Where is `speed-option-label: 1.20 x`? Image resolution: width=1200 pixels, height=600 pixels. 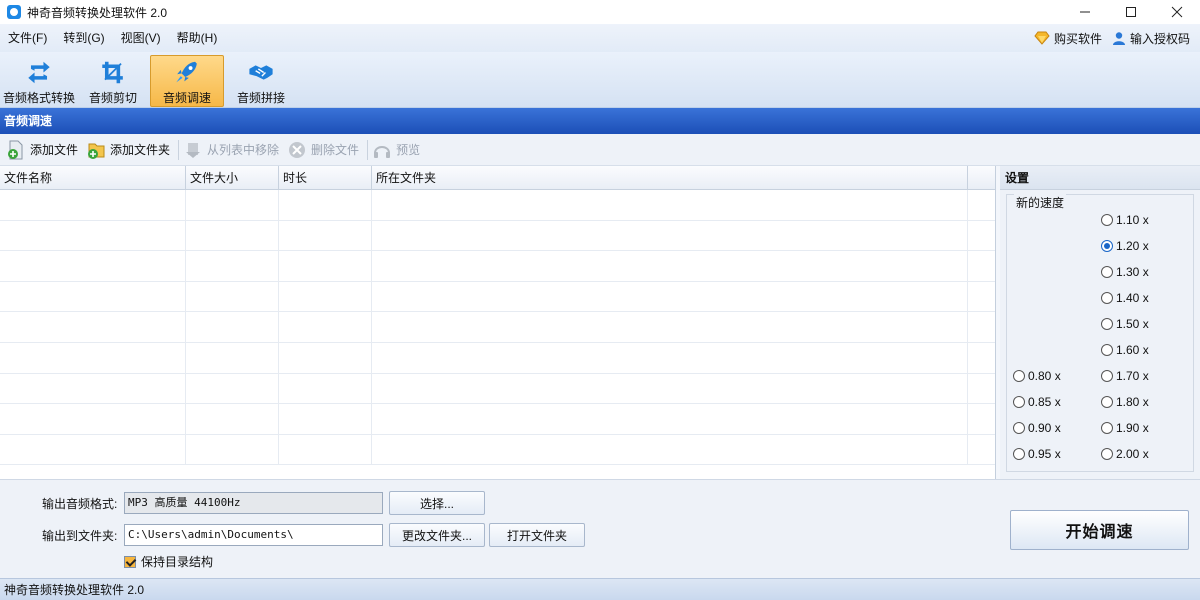 speed-option-label: 1.20 x is located at coordinates (1132, 246).